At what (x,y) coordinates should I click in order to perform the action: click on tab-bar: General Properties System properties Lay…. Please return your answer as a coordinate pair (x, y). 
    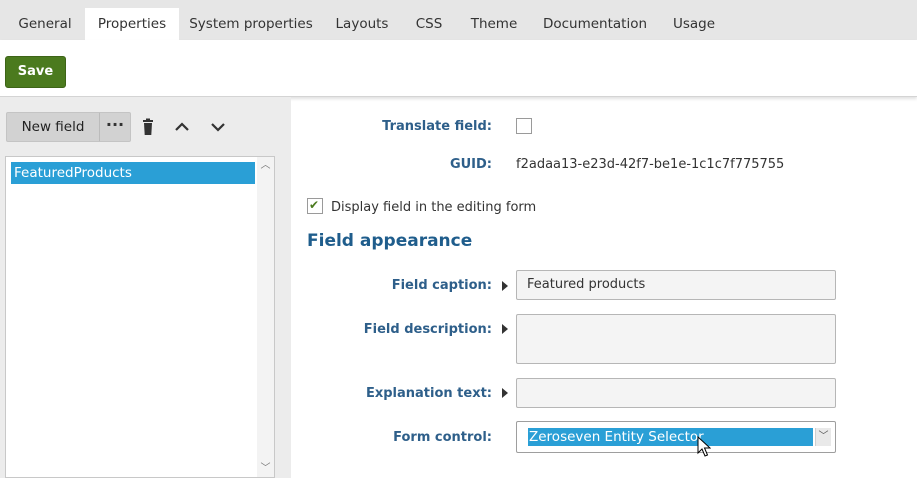
    Looking at the image, I should click on (458, 20).